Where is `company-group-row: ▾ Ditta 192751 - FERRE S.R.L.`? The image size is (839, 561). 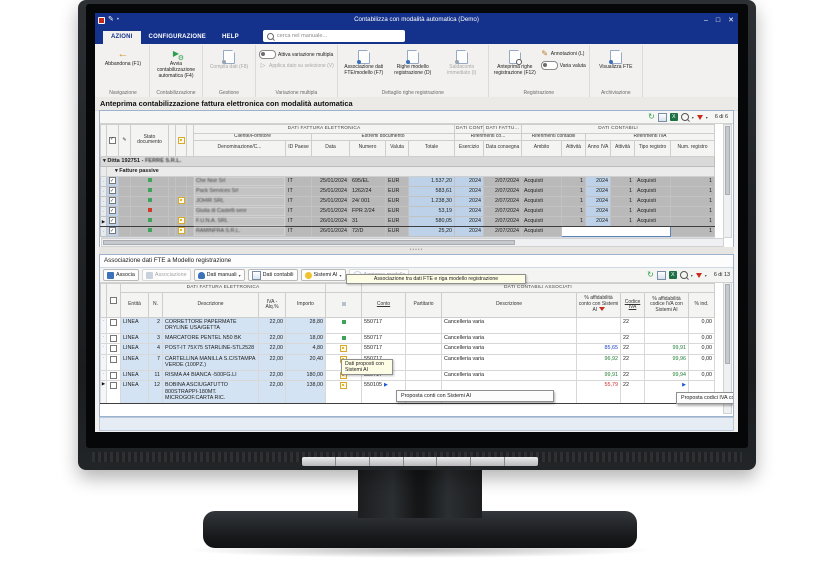
company-group-row: ▾ Ditta 192751 - FERRE S.R.L. is located at coordinates (408, 161).